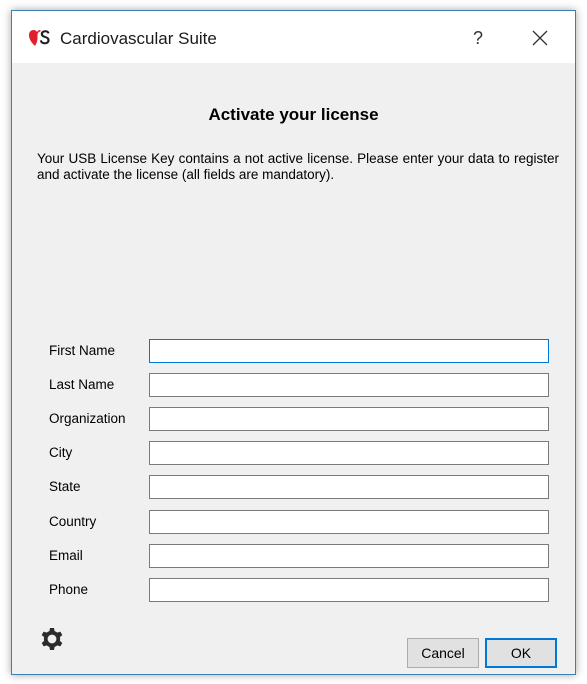  What do you see at coordinates (52, 639) in the screenshot?
I see `gear-icon` at bounding box center [52, 639].